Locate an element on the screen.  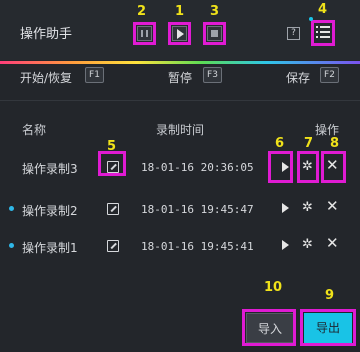
hotkey-save-label: 保存 is located at coordinates (298, 78).